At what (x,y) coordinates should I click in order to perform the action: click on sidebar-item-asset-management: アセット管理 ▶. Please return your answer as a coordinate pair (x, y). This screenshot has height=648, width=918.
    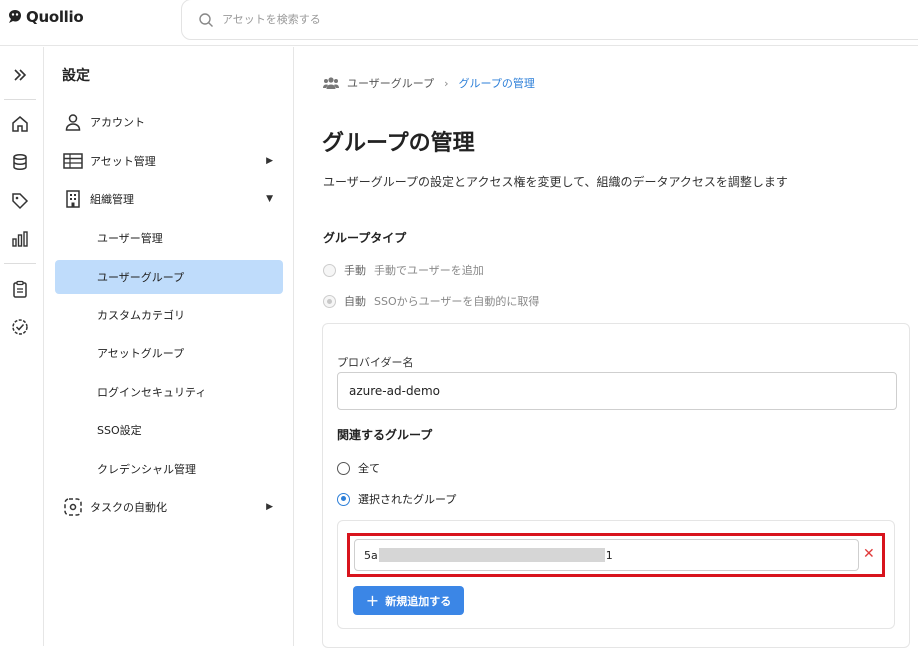
    Looking at the image, I should click on (169, 161).